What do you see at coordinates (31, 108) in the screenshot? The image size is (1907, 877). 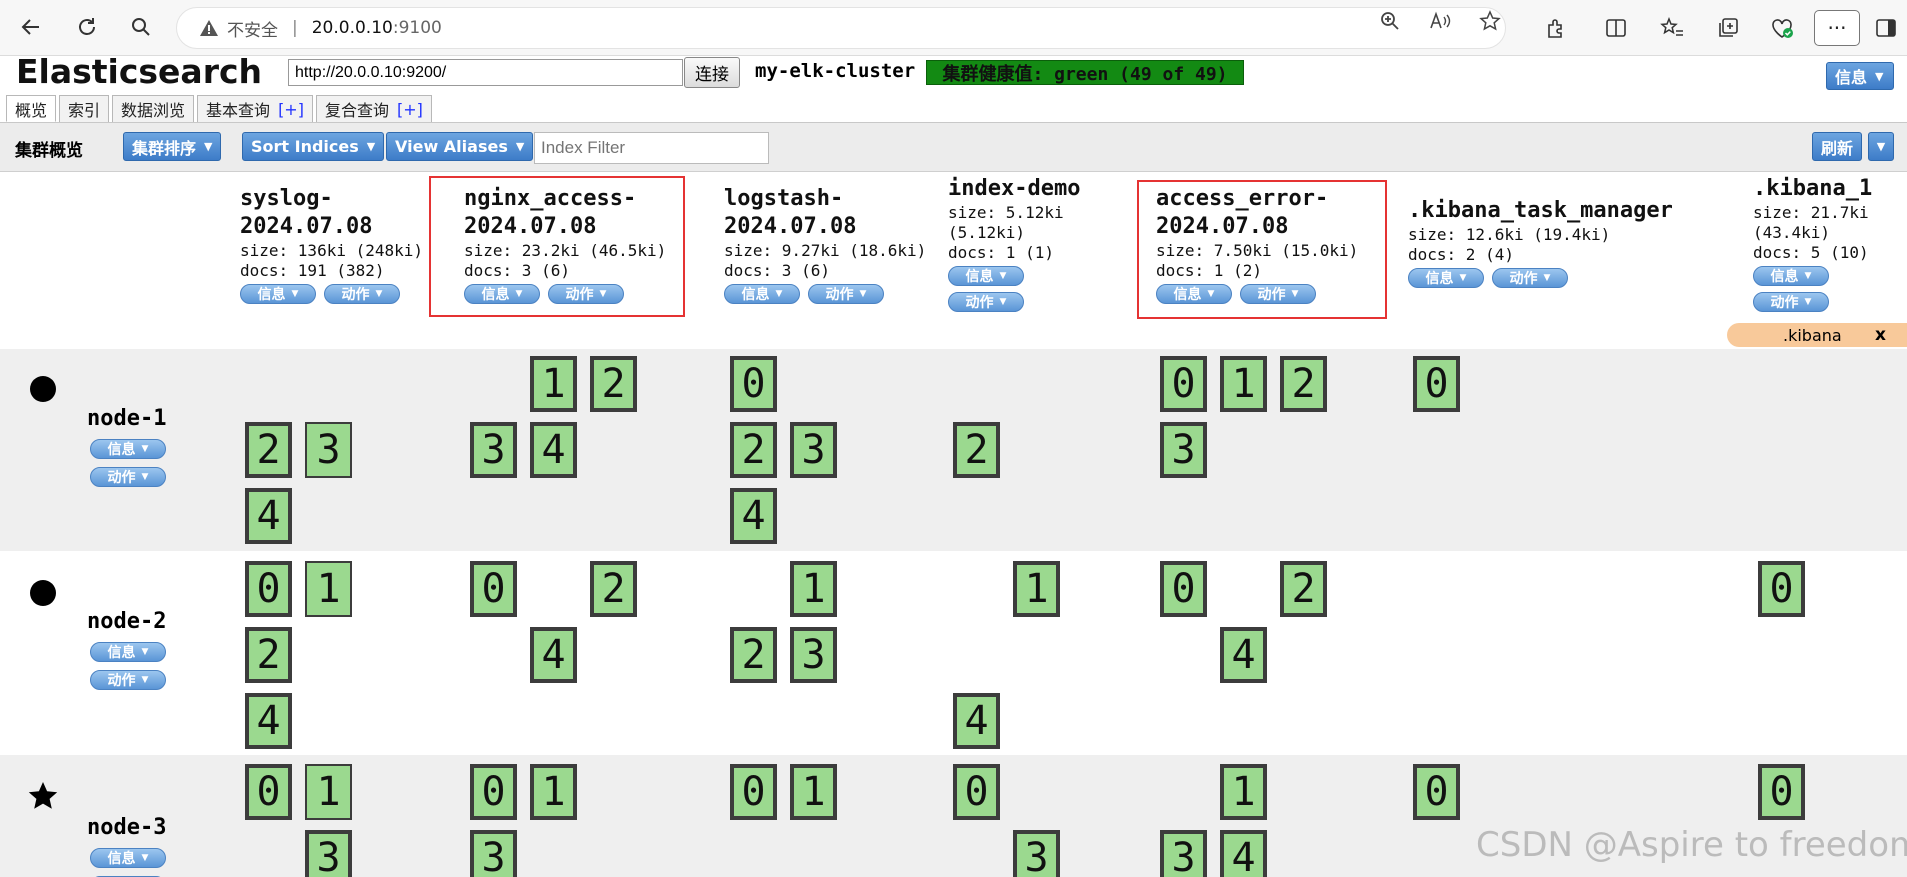 I see `tab-overview: 概览` at bounding box center [31, 108].